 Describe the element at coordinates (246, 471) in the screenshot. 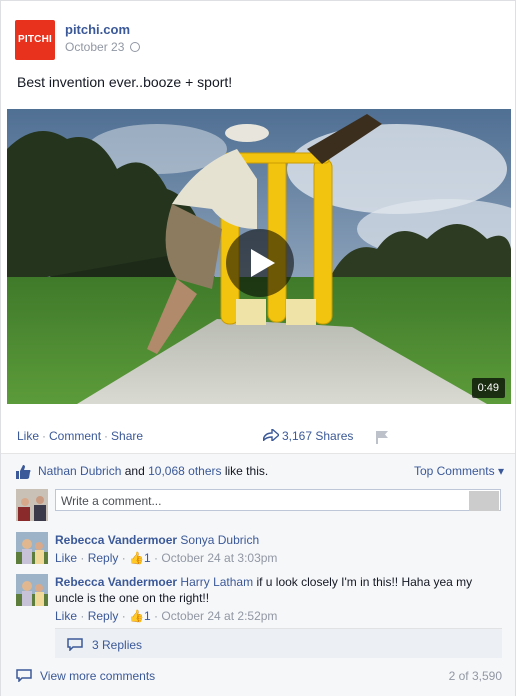

I see `likes-suffix: like this.` at that location.